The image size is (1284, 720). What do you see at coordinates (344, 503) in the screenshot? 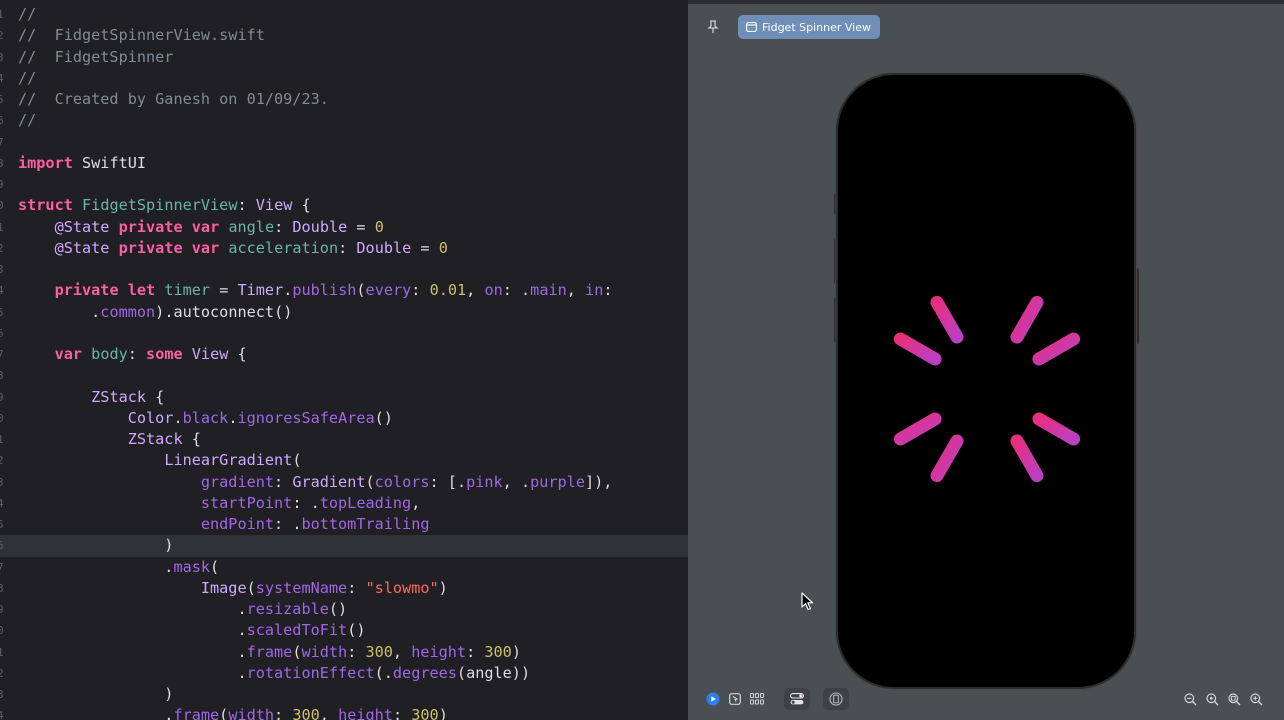
I see `code-line: 4 startPoint: .topLeading,` at bounding box center [344, 503].